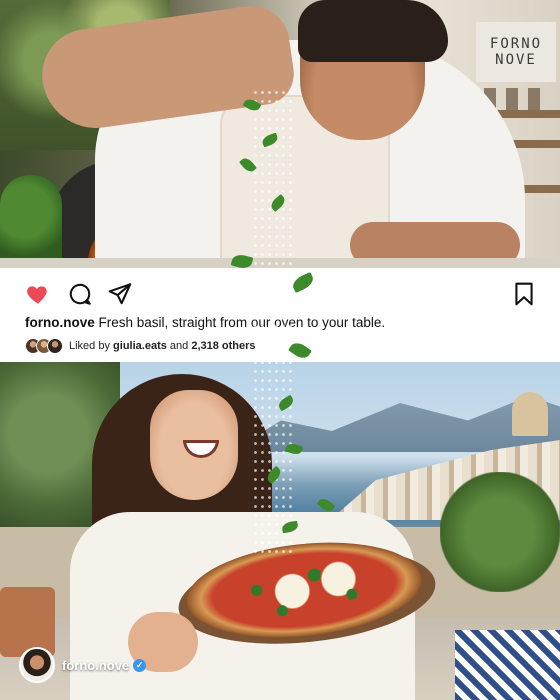  I want to click on profile-chip: forno.nove ✓, so click(83, 665).